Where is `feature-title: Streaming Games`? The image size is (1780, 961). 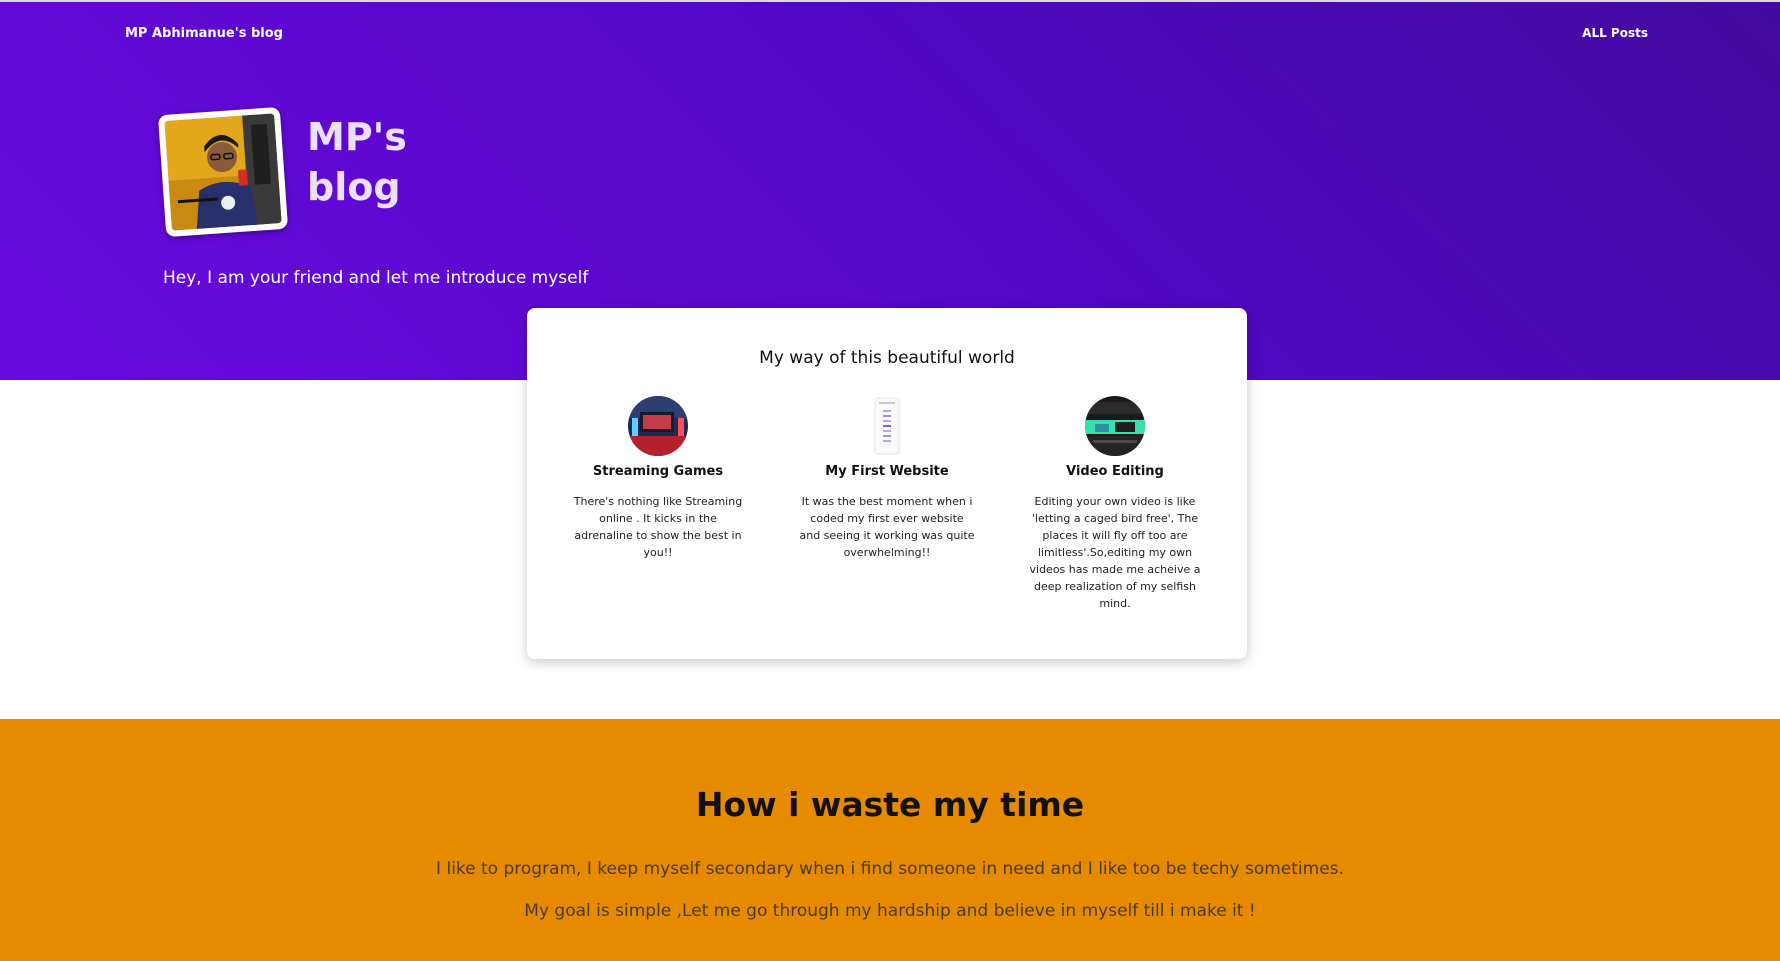
feature-title: Streaming Games is located at coordinates (658, 471).